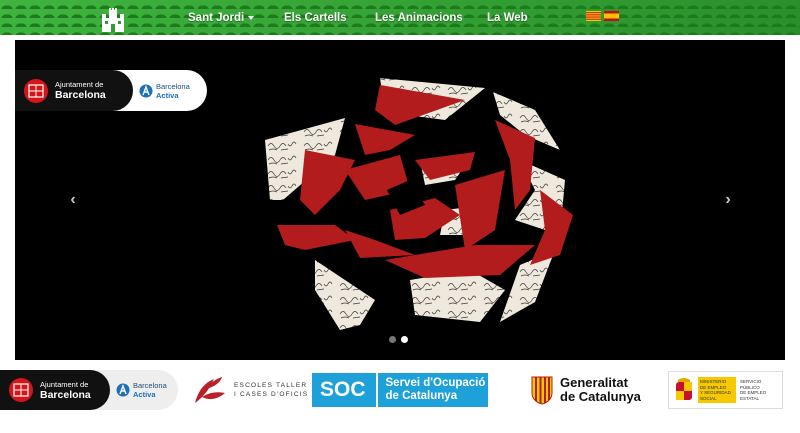  What do you see at coordinates (150, 385) in the screenshot?
I see `footer-activa-line1: Barcelona` at bounding box center [150, 385].